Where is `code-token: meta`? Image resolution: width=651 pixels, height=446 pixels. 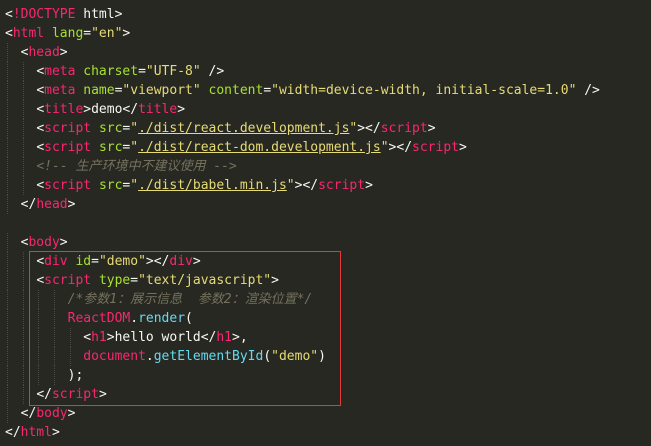 code-token: meta is located at coordinates (60, 71).